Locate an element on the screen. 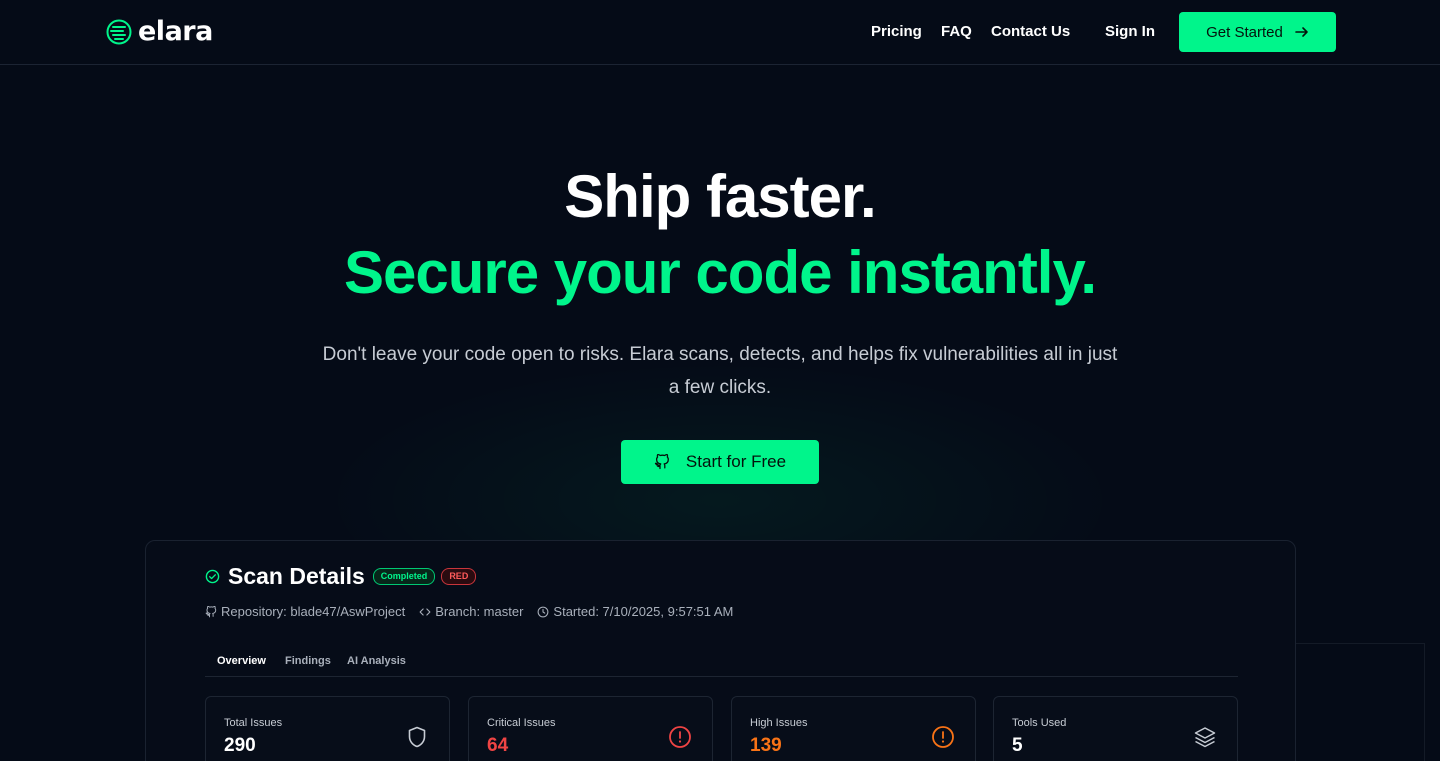  layers-icon is located at coordinates (1205, 737).